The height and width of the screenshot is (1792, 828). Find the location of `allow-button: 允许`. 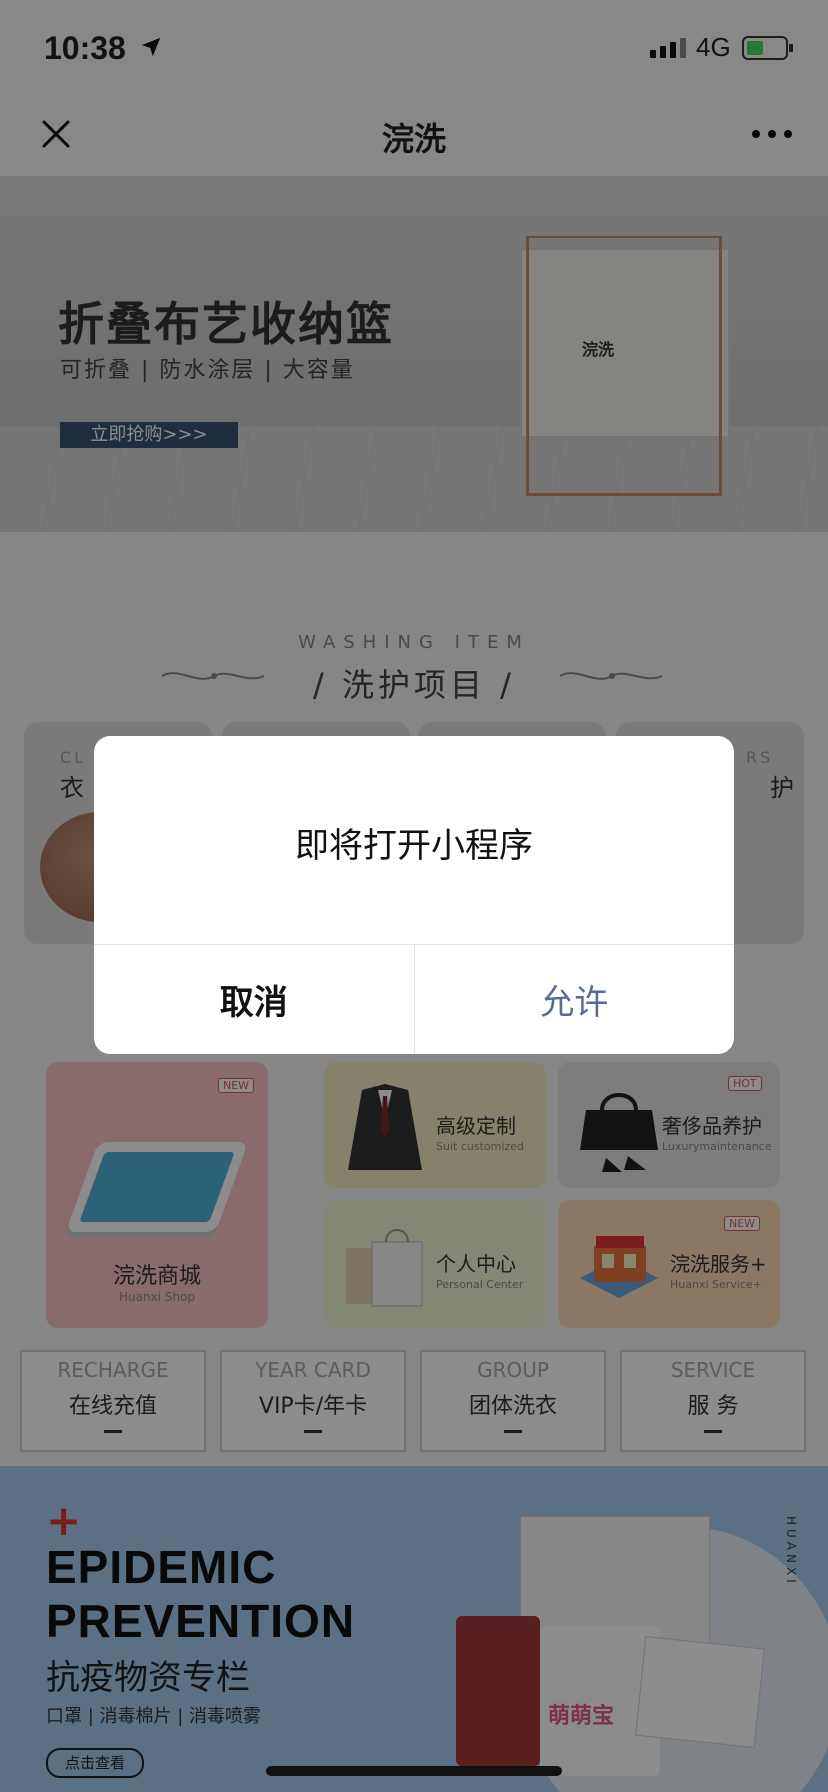

allow-button: 允许 is located at coordinates (575, 999).